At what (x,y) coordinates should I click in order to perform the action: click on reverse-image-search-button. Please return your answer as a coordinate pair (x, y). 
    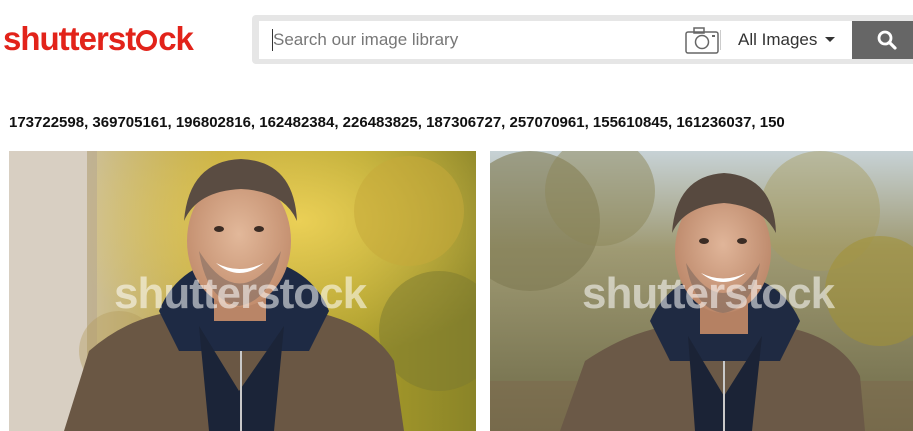
    Looking at the image, I should click on (704, 40).